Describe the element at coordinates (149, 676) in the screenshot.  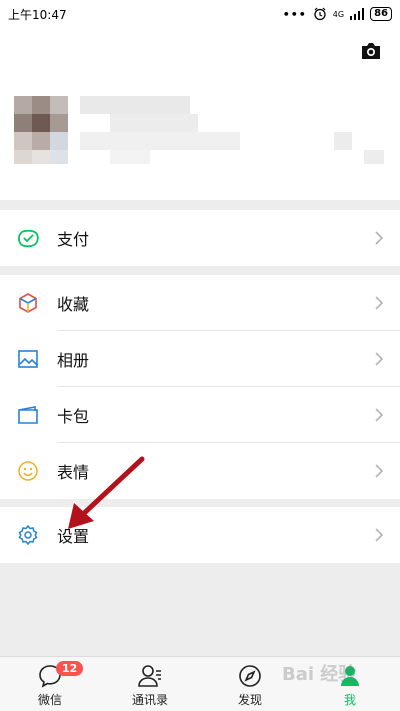
I see `contacts-icon` at that location.